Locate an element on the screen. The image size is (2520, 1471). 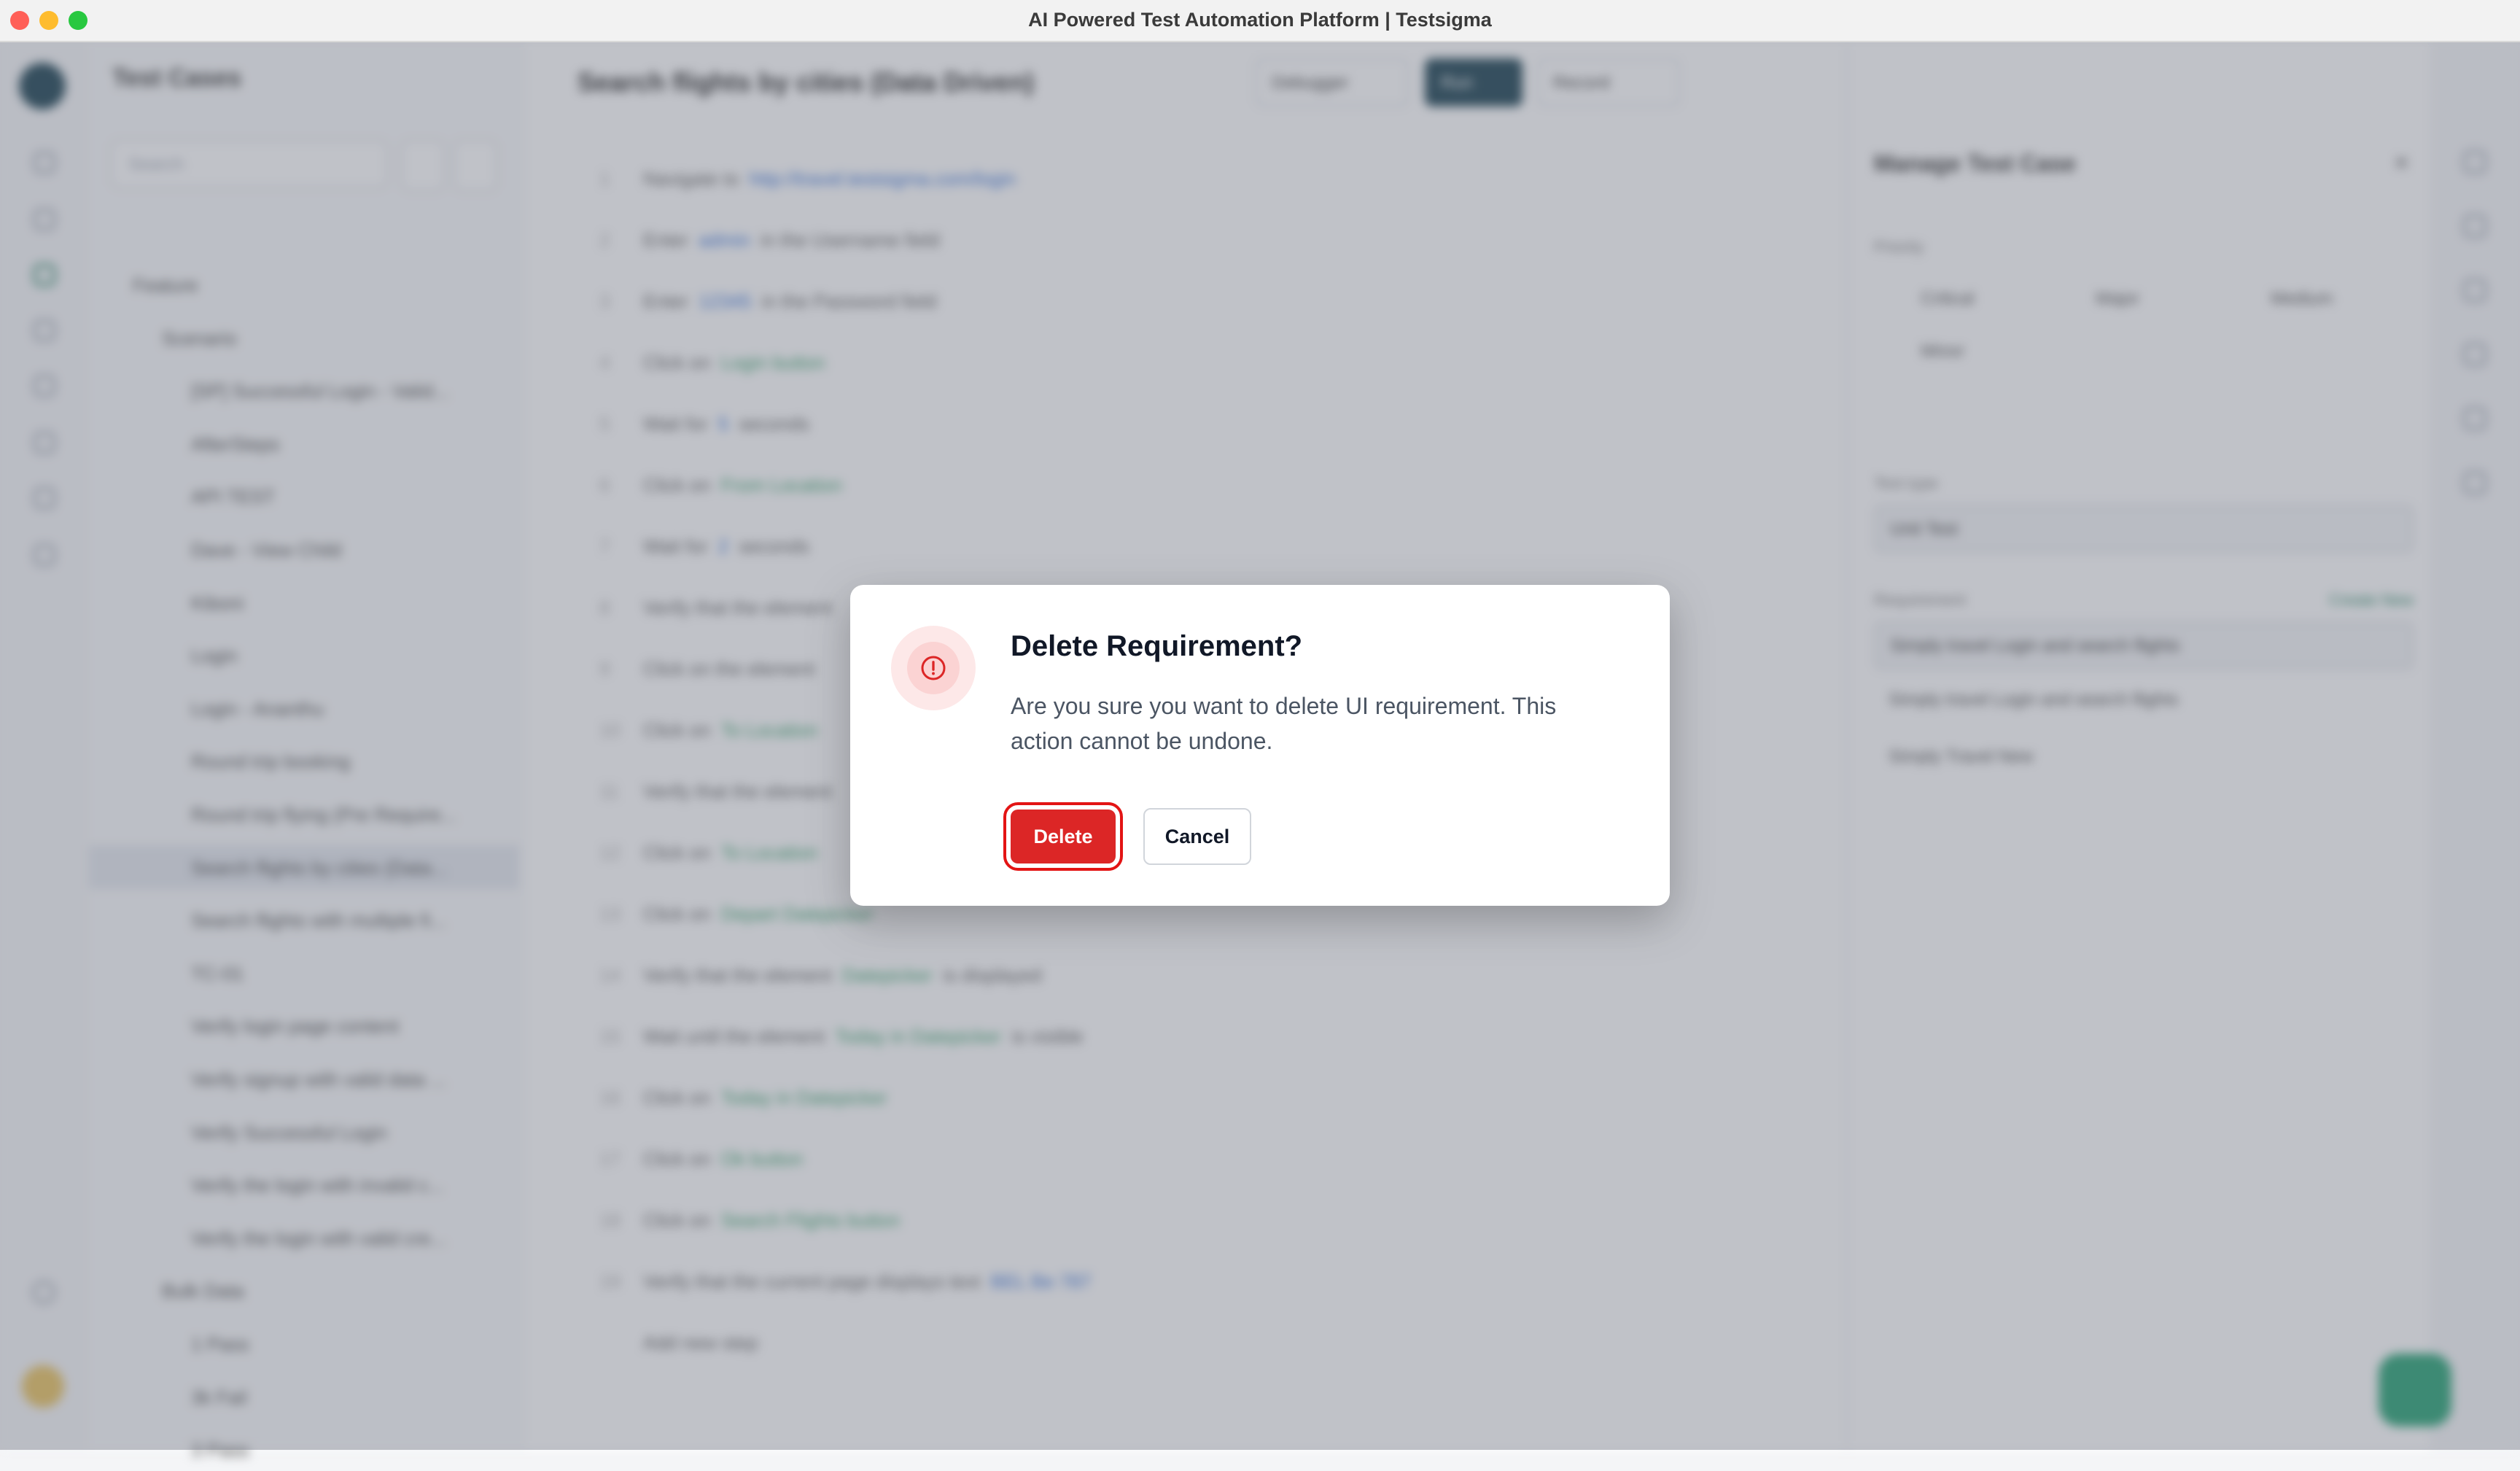
cancel-button: Cancel is located at coordinates (1197, 836).